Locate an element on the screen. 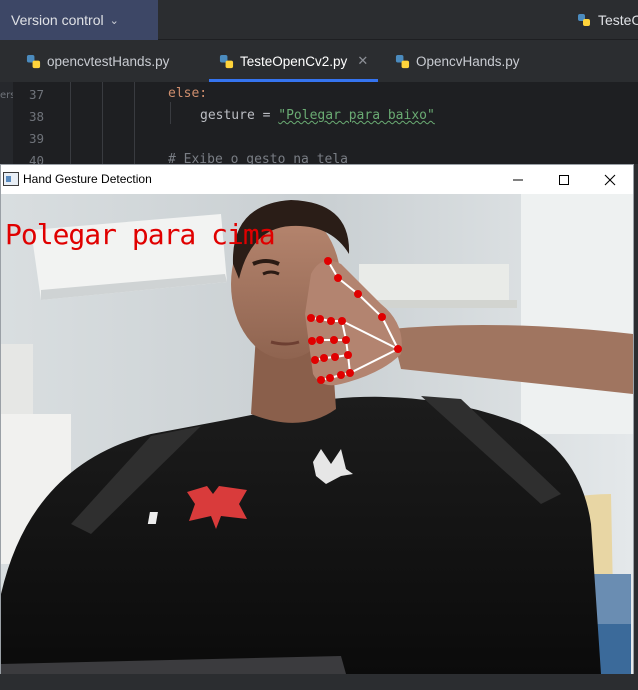 The image size is (638, 690). project-label: TesteO is located at coordinates (618, 20).